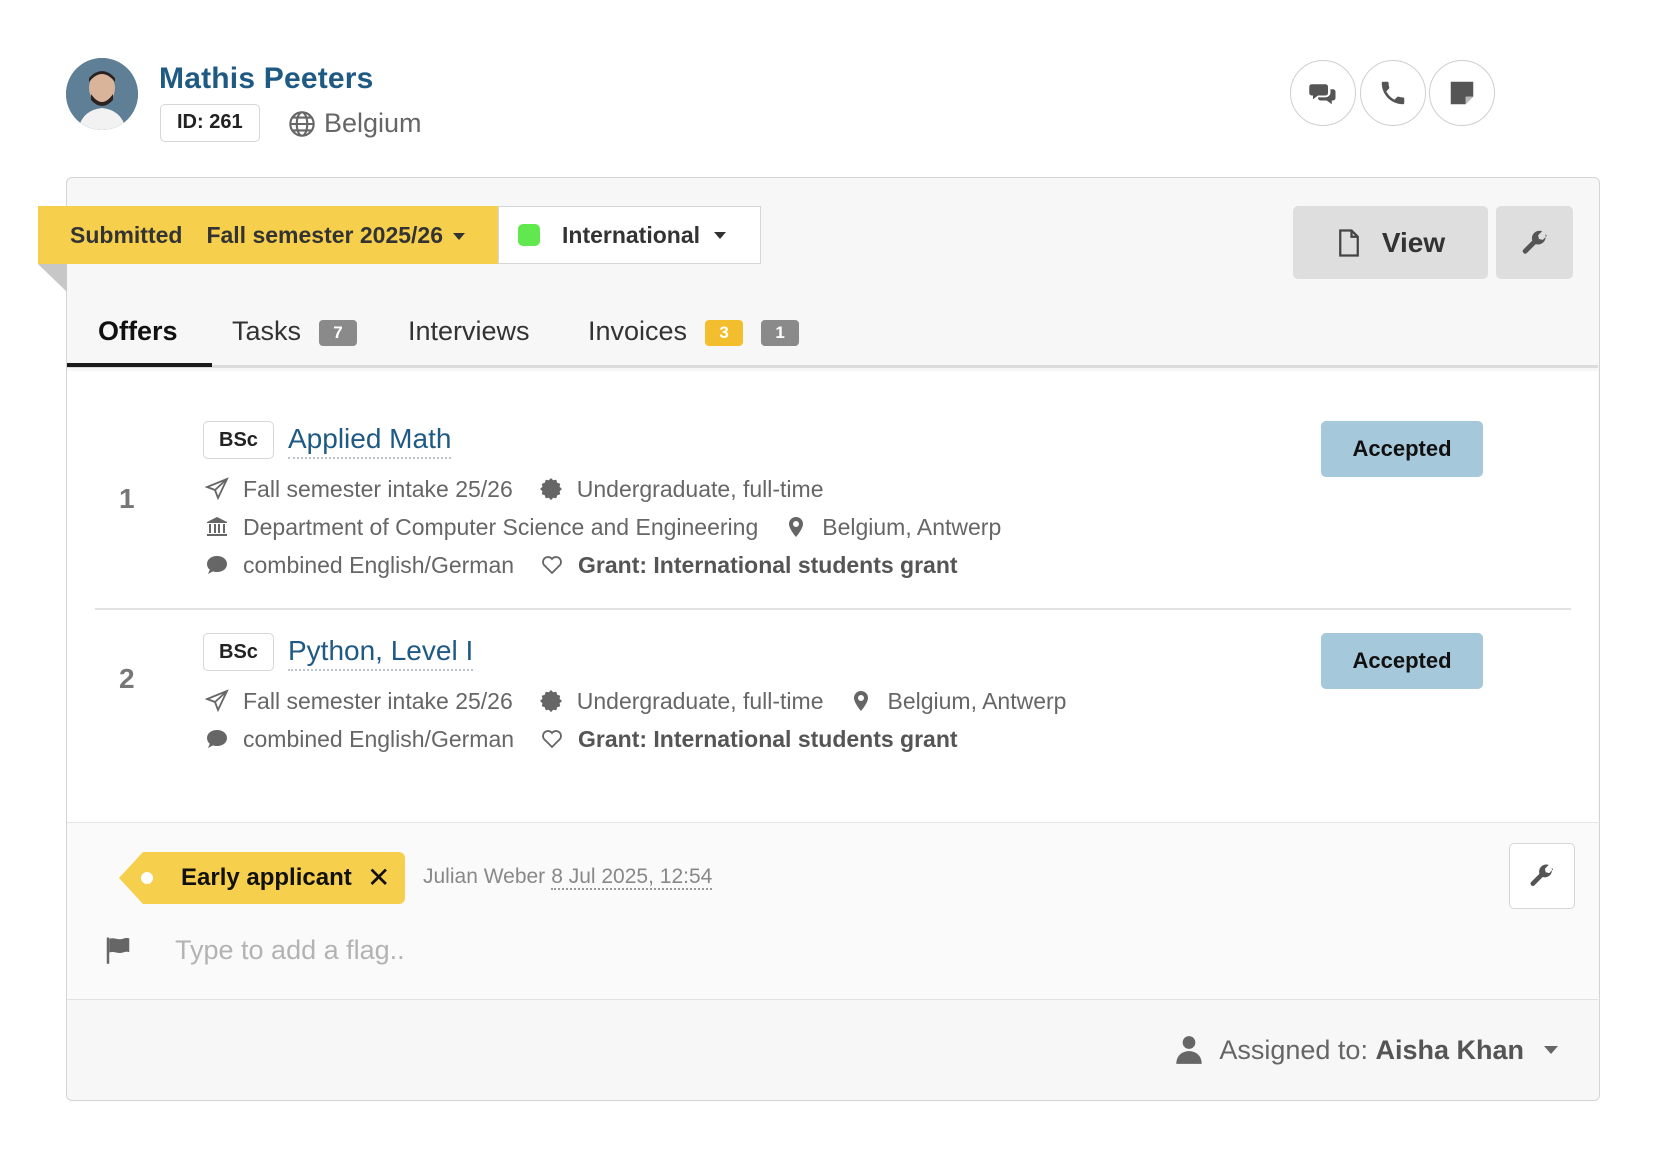 Image resolution: width=1666 pixels, height=1170 pixels. Describe the element at coordinates (338, 333) in the screenshot. I see `tasks-count-badge: 7` at that location.